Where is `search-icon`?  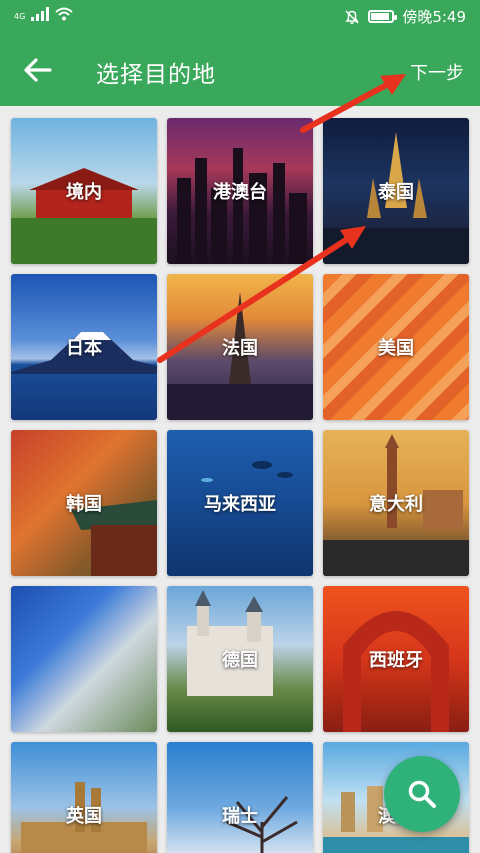
search-icon is located at coordinates (422, 794).